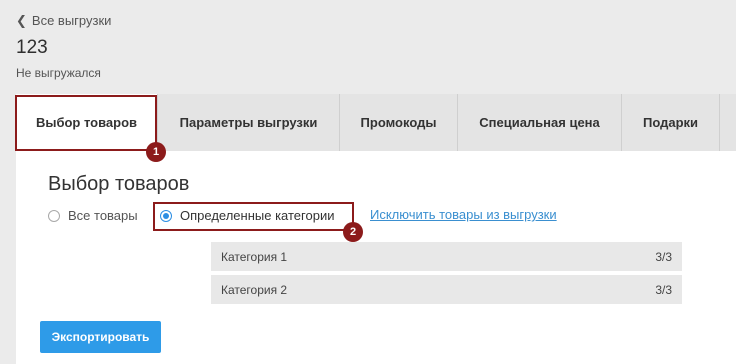 The height and width of the screenshot is (364, 736). What do you see at coordinates (446, 256) in the screenshot?
I see `category-row: Категория 1 3/3` at bounding box center [446, 256].